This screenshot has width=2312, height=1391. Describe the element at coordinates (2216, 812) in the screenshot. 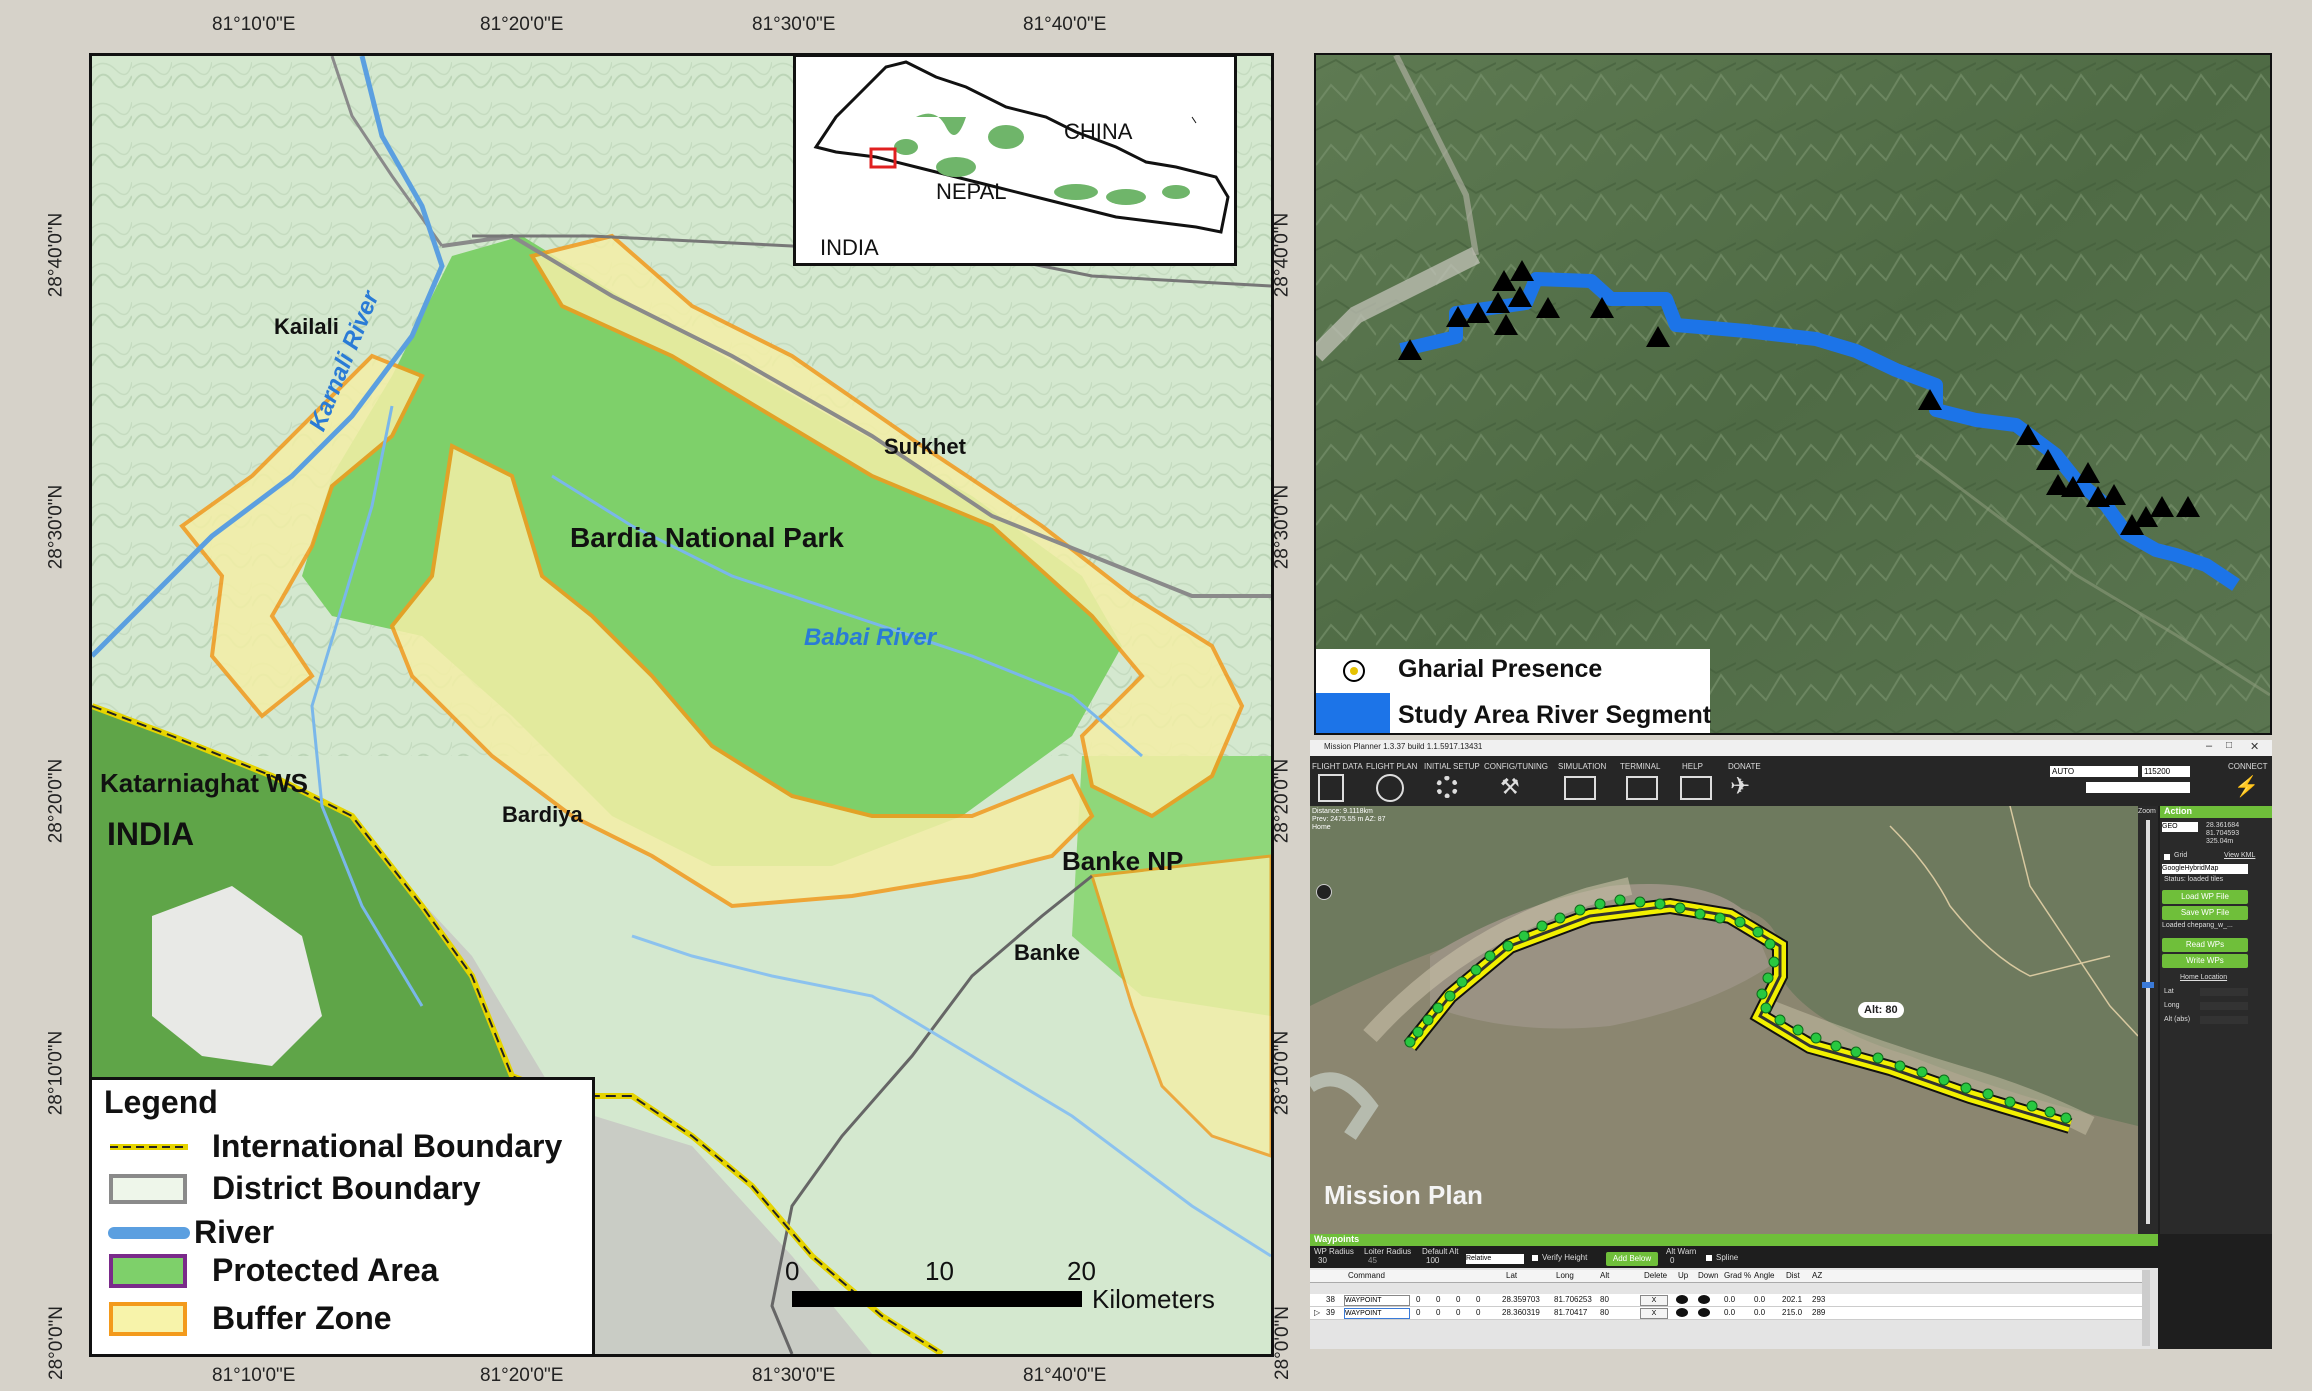

I see `action-header: Action` at that location.